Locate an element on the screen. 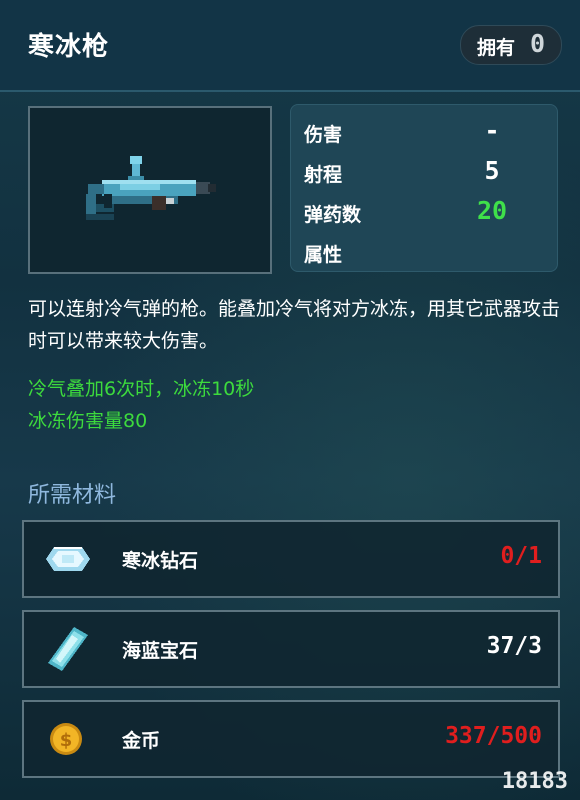  stat-row-range: 射程 5 is located at coordinates (424, 171).